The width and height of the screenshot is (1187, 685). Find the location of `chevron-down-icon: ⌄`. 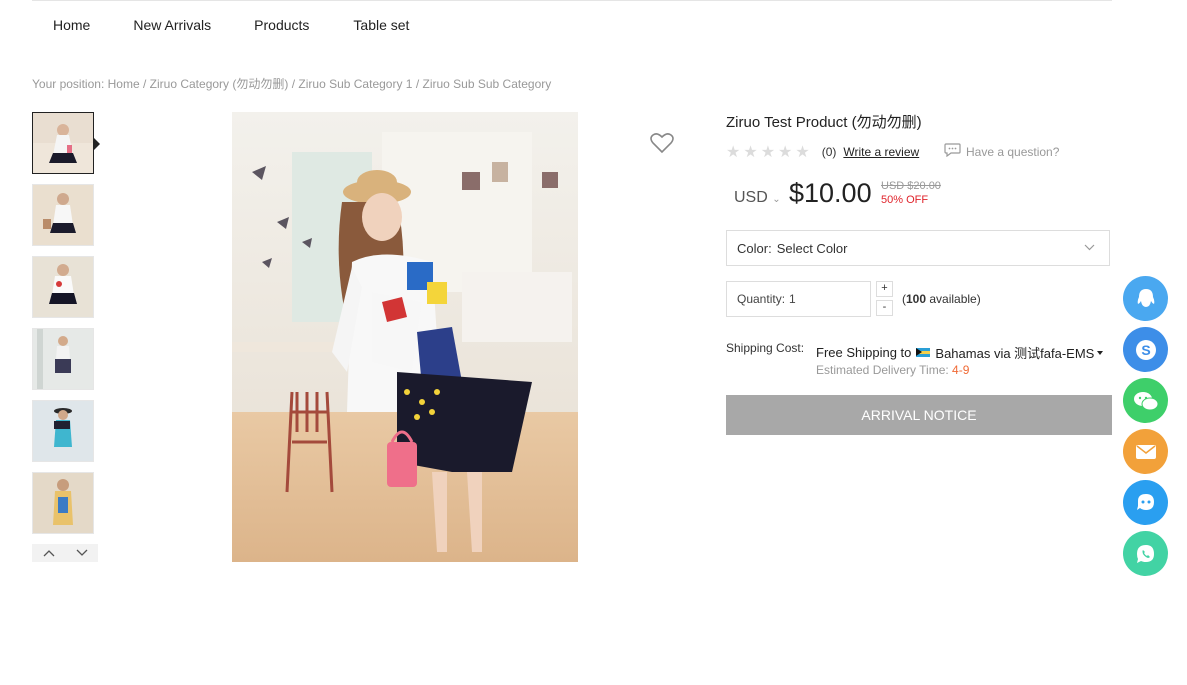

chevron-down-icon: ⌄ is located at coordinates (776, 199).